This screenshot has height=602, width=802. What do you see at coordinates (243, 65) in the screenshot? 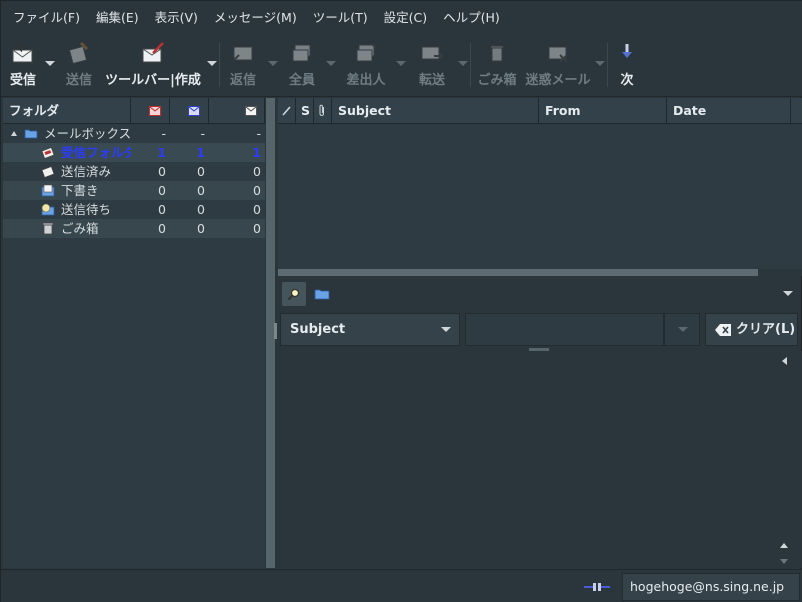
I see `reply-button: 返信` at bounding box center [243, 65].